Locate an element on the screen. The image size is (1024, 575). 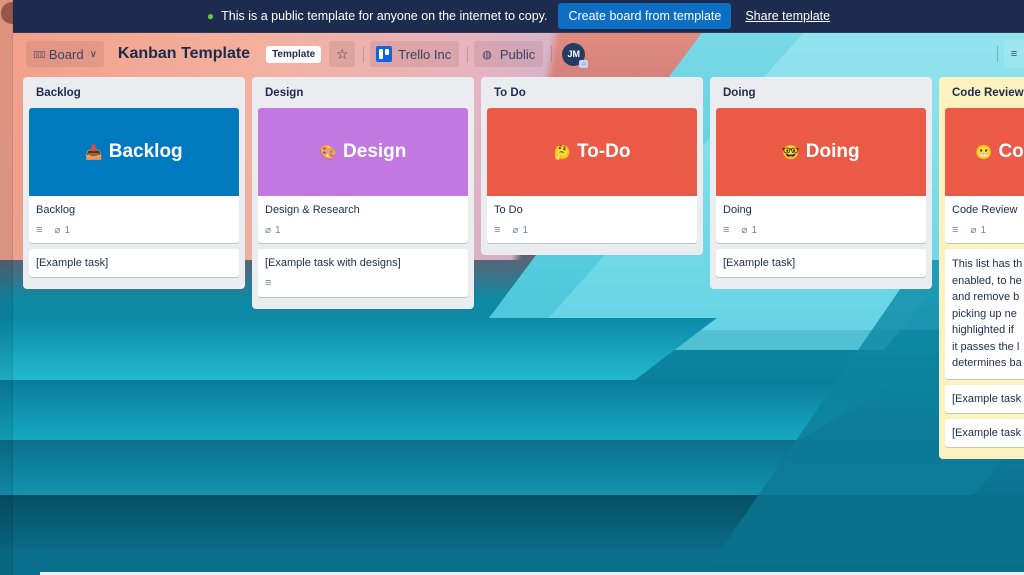
card-cover: 😬 Co is located at coordinates (984, 152).